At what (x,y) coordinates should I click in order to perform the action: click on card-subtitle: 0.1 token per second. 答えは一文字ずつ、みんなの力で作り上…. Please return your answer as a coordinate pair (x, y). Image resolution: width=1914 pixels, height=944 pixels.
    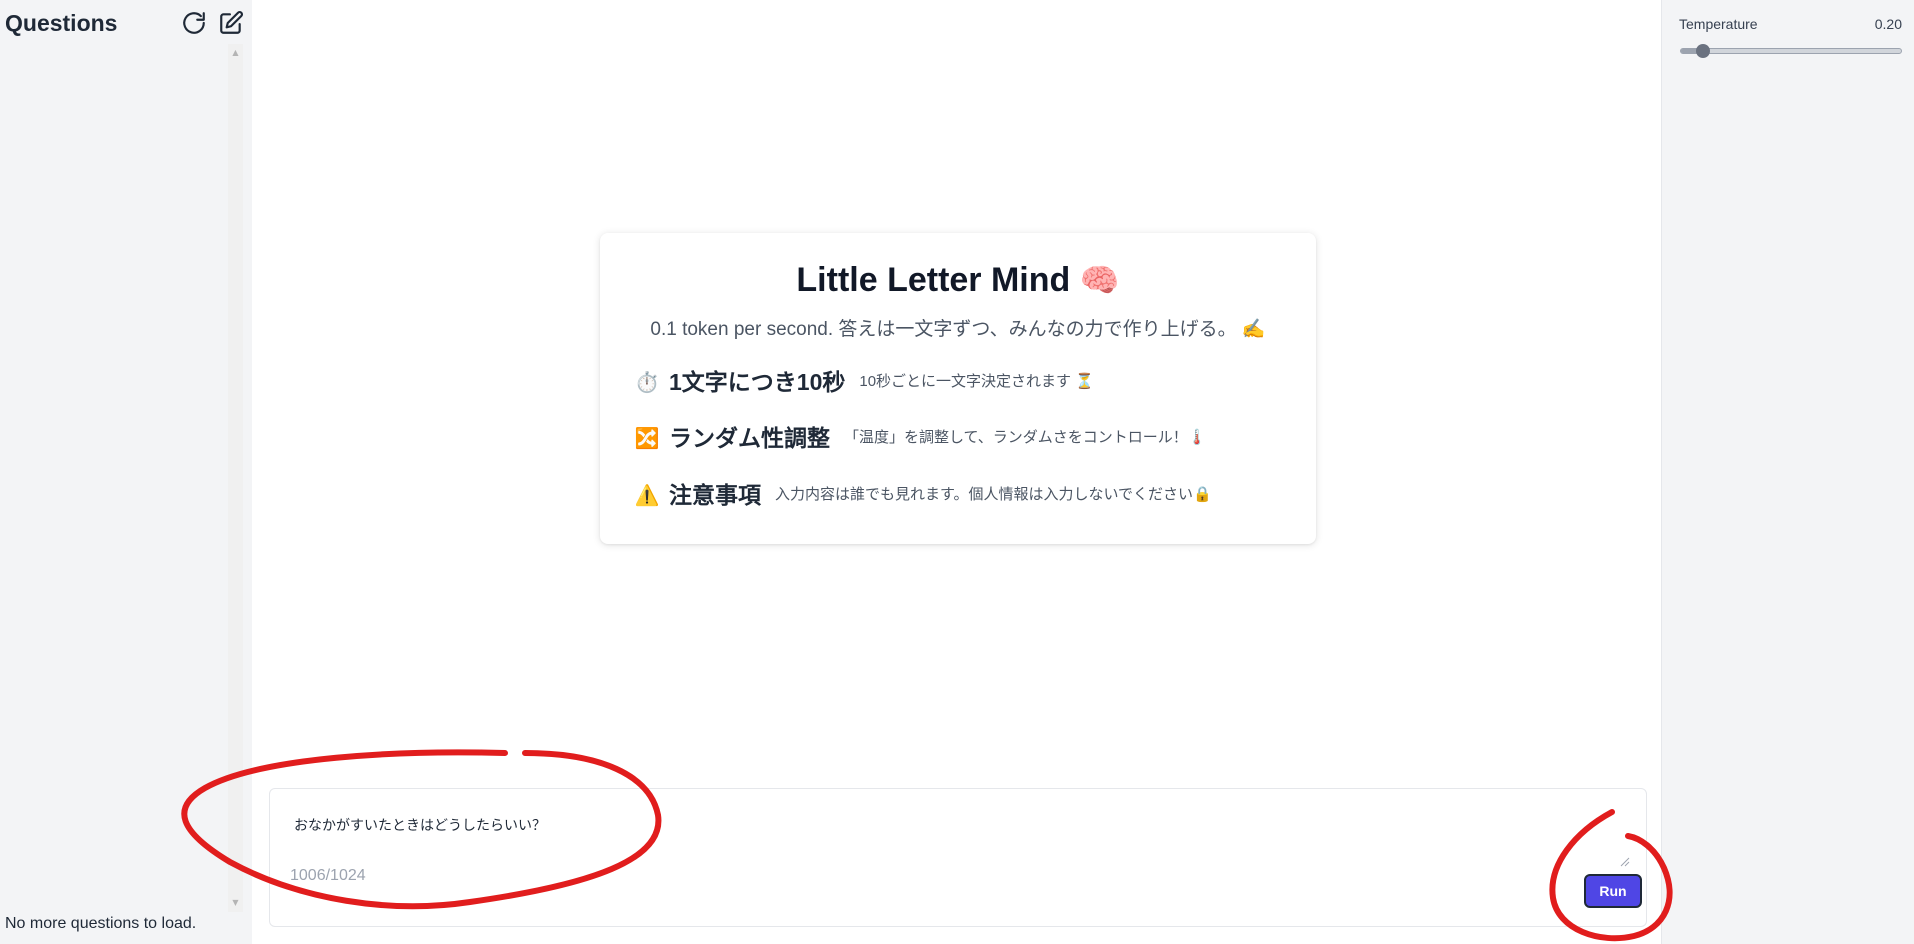
    Looking at the image, I should click on (958, 329).